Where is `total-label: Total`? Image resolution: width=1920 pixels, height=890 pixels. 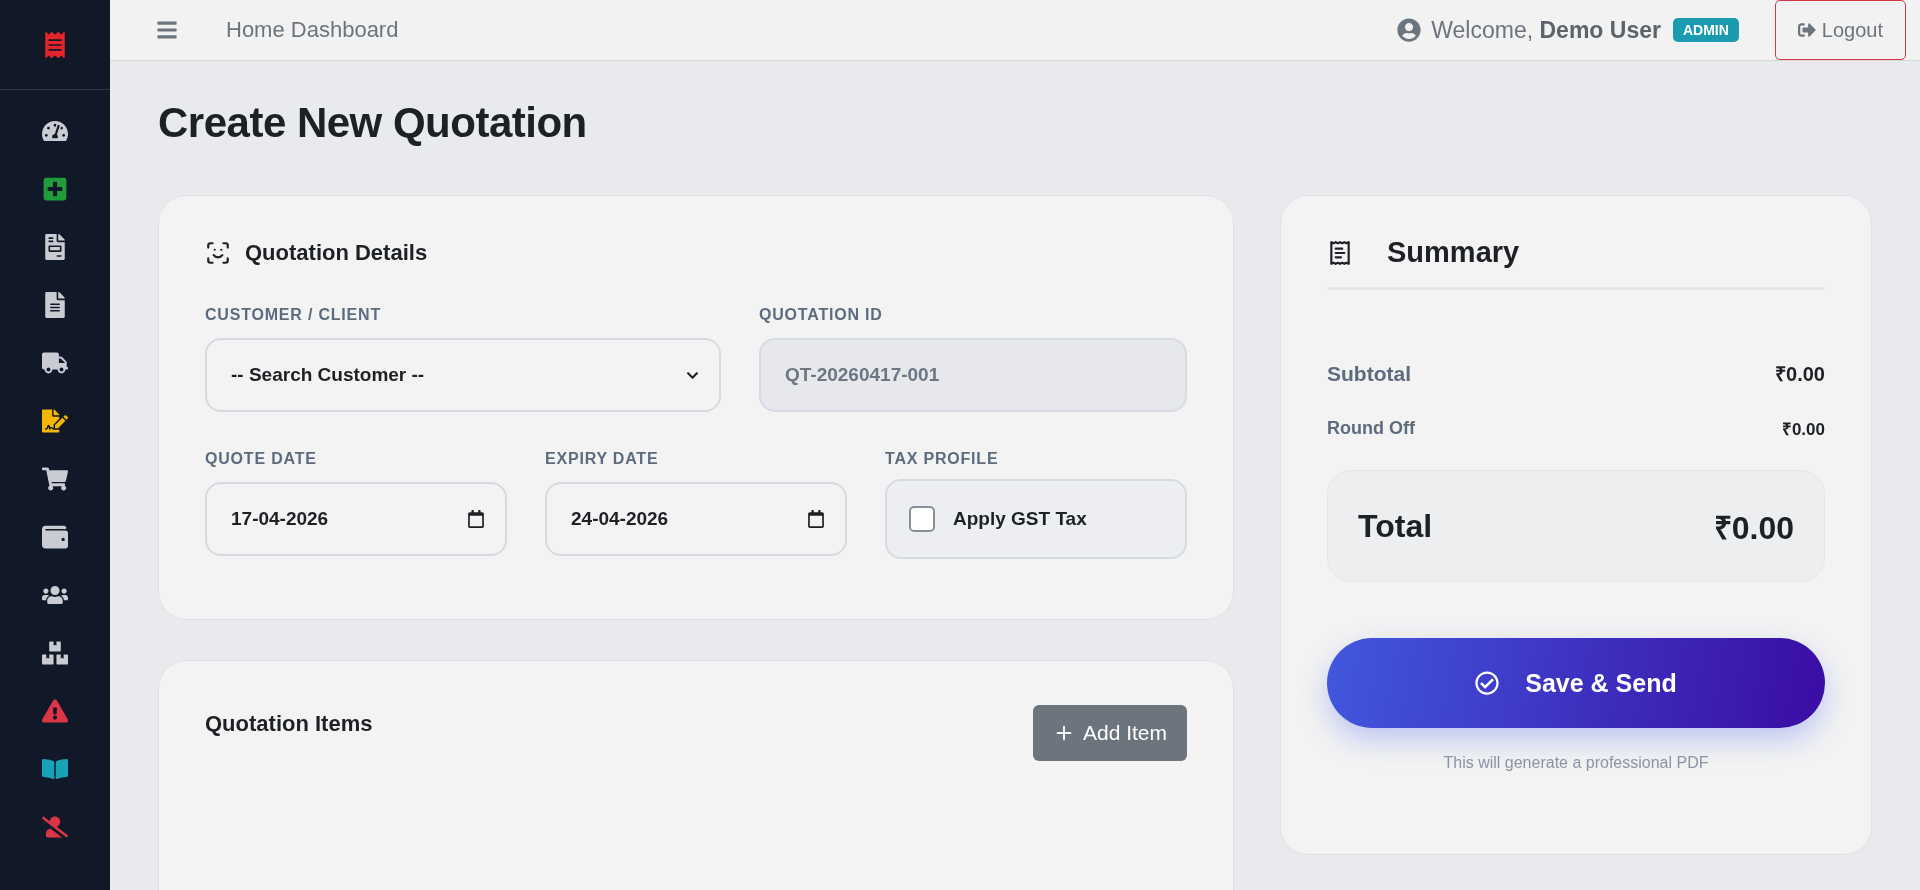
total-label: Total is located at coordinates (1395, 526).